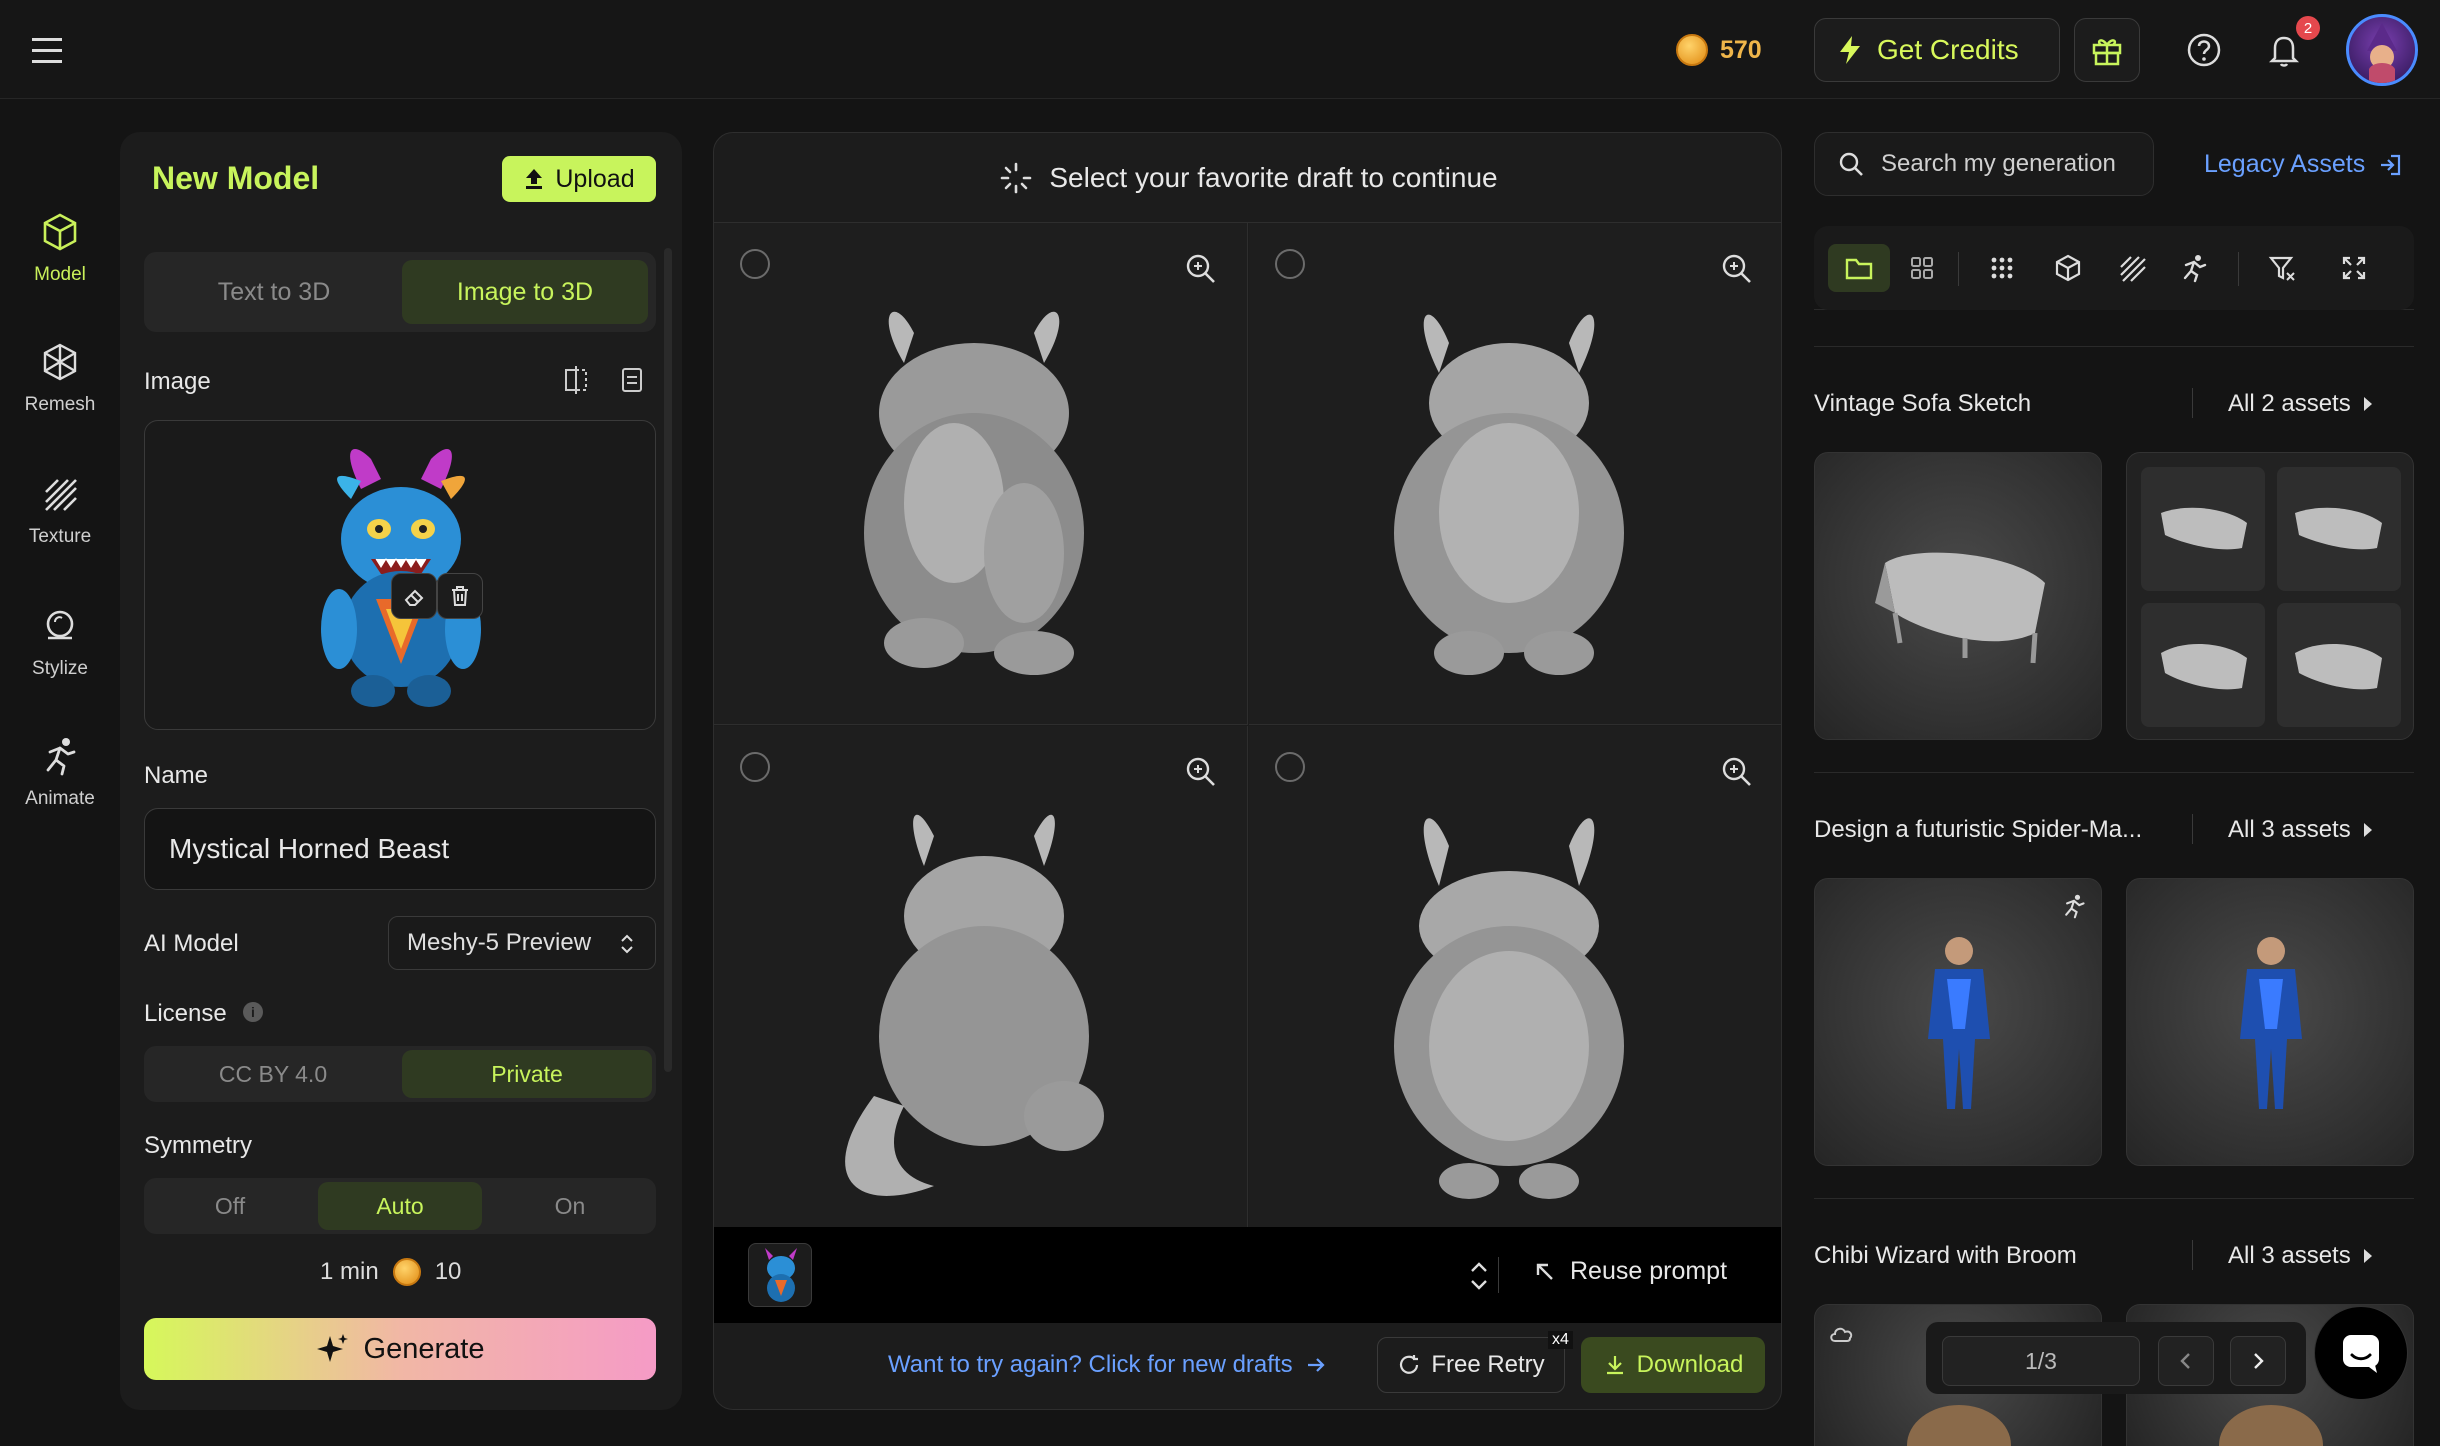 This screenshot has width=2440, height=1446. Describe the element at coordinates (60, 248) in the screenshot. I see `nav-model: Model` at that location.